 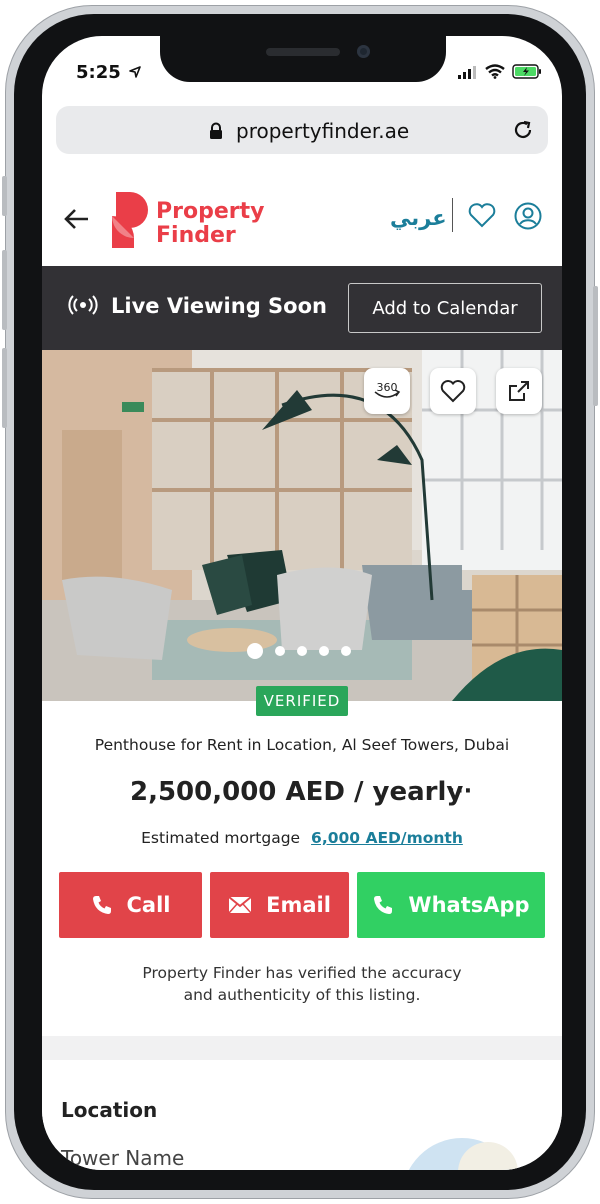 What do you see at coordinates (240, 905) in the screenshot?
I see `envelope-icon` at bounding box center [240, 905].